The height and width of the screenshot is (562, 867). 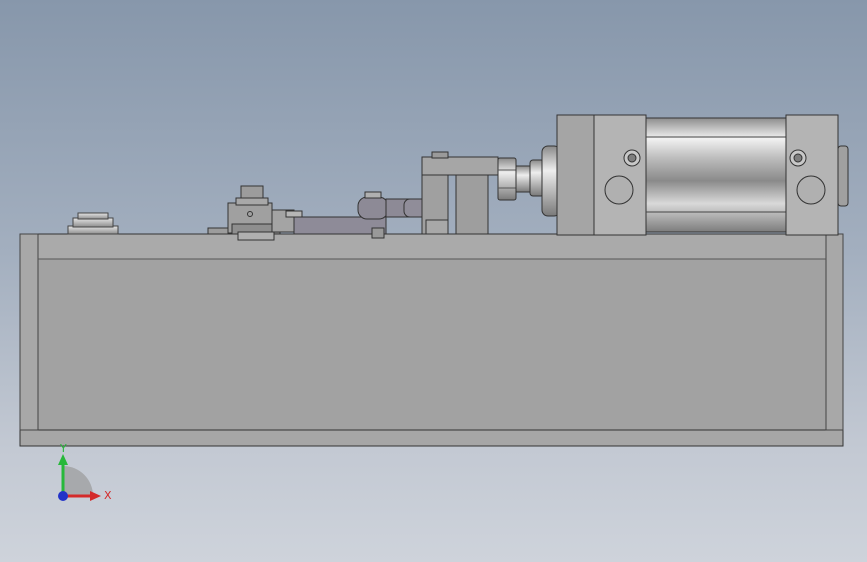 I want to click on pneumatic-cylinder, so click(x=695, y=175).